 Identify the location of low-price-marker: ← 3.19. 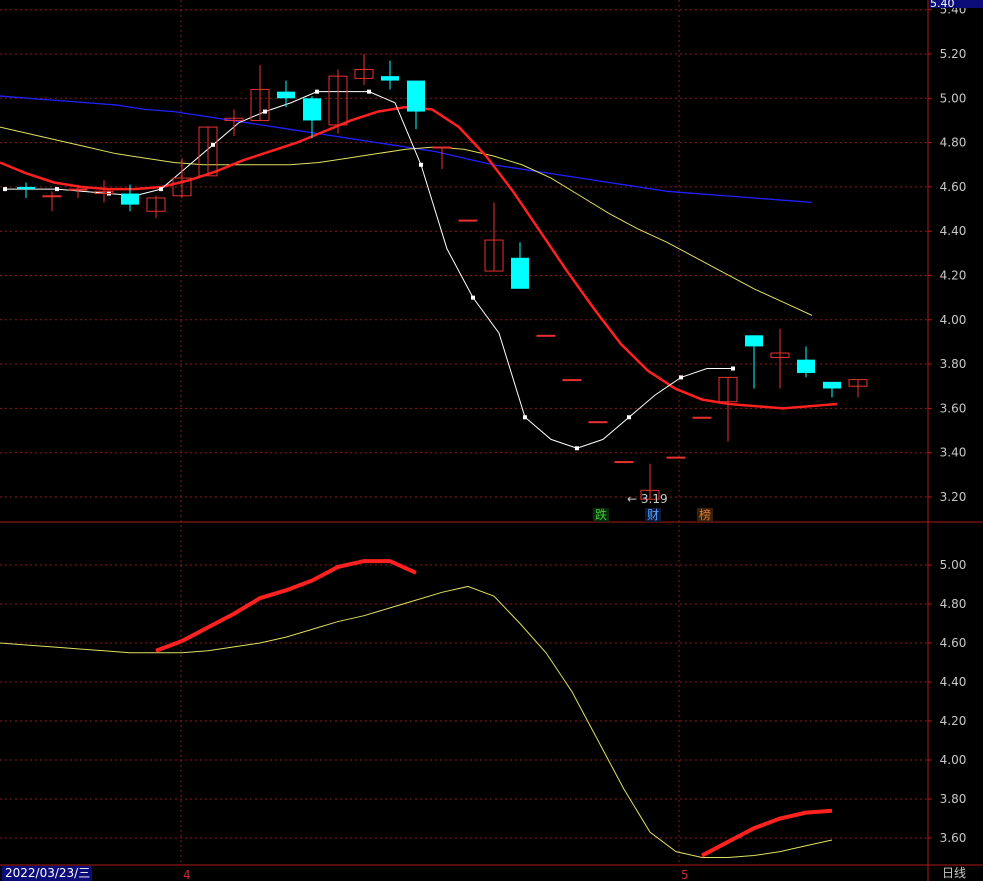
(647, 499).